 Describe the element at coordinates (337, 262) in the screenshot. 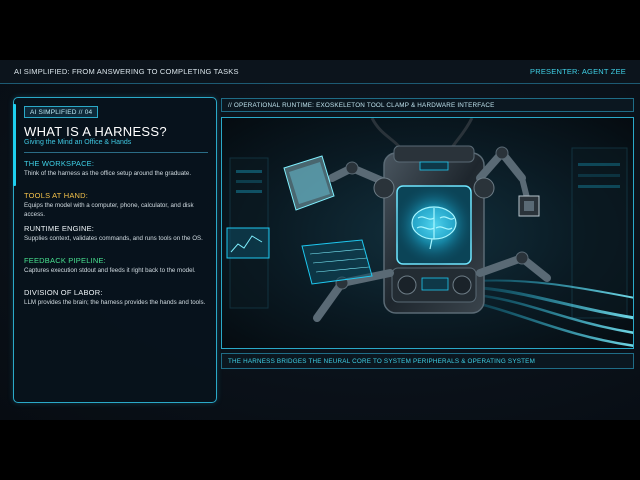

I see `holo-keyboard` at that location.